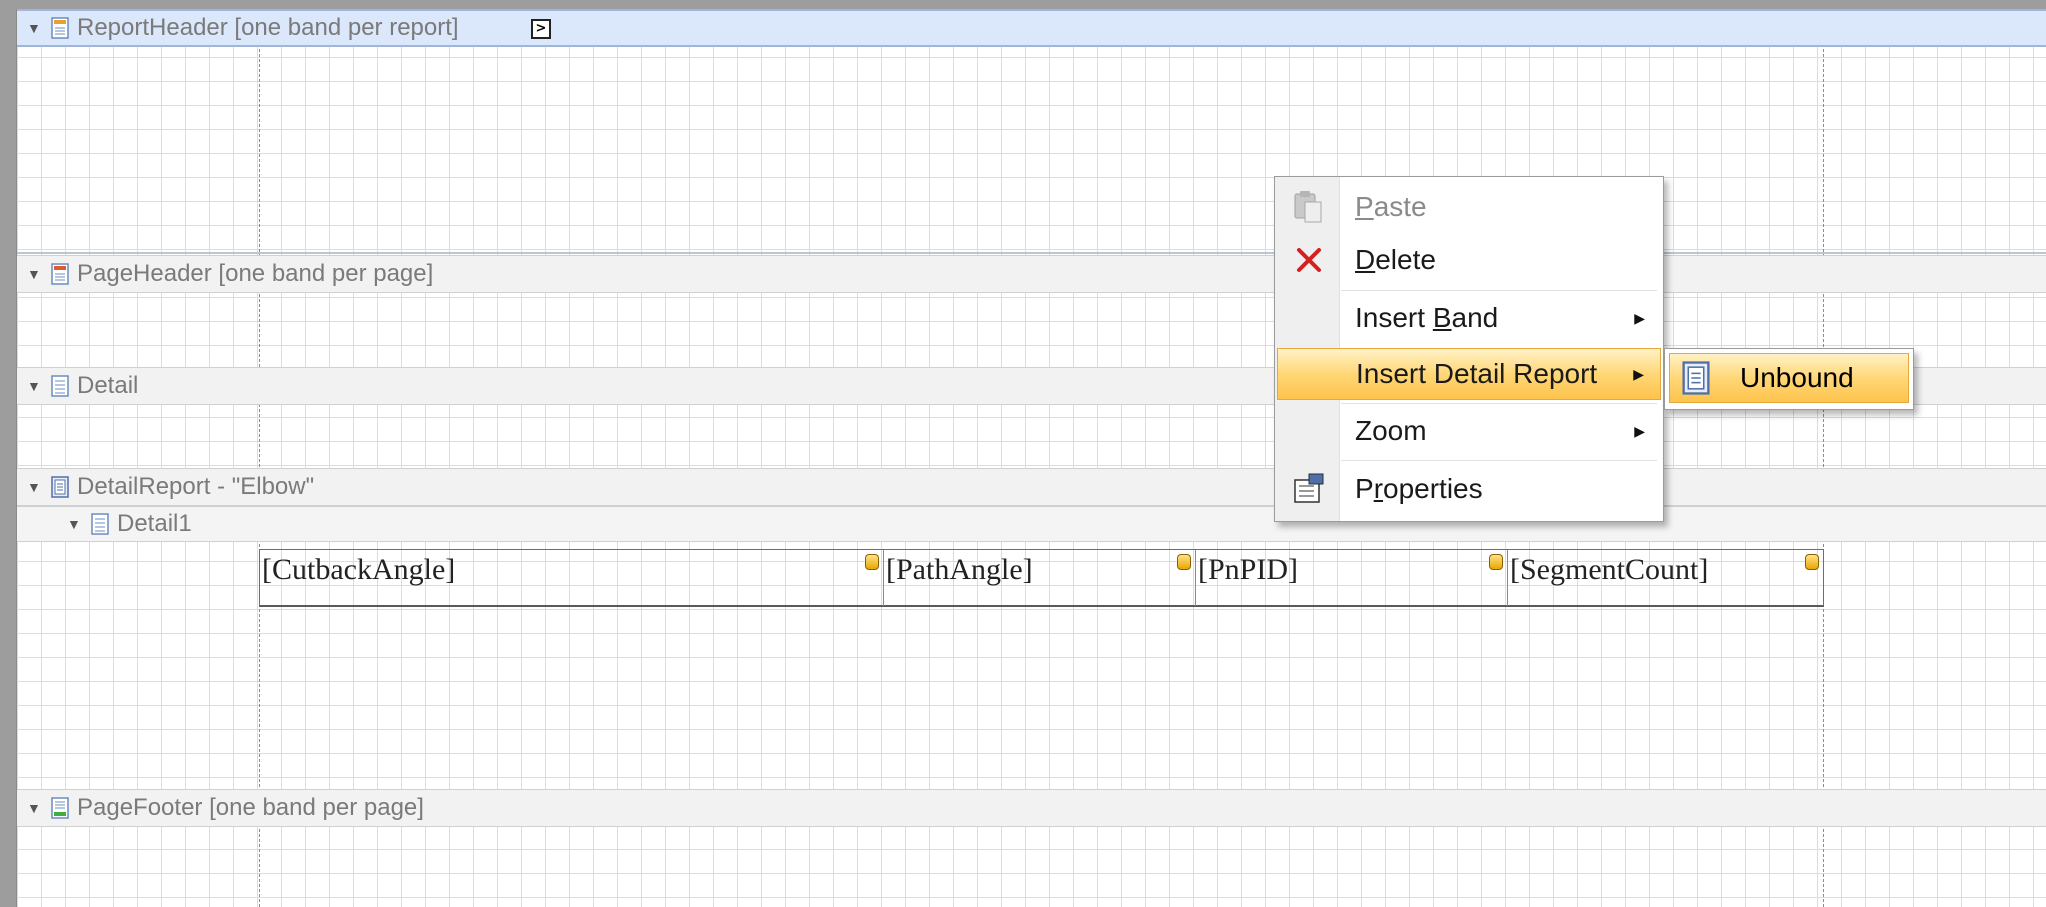 This screenshot has height=907, width=2046. I want to click on insert-detail-report-submenu: Unbound, so click(1789, 379).